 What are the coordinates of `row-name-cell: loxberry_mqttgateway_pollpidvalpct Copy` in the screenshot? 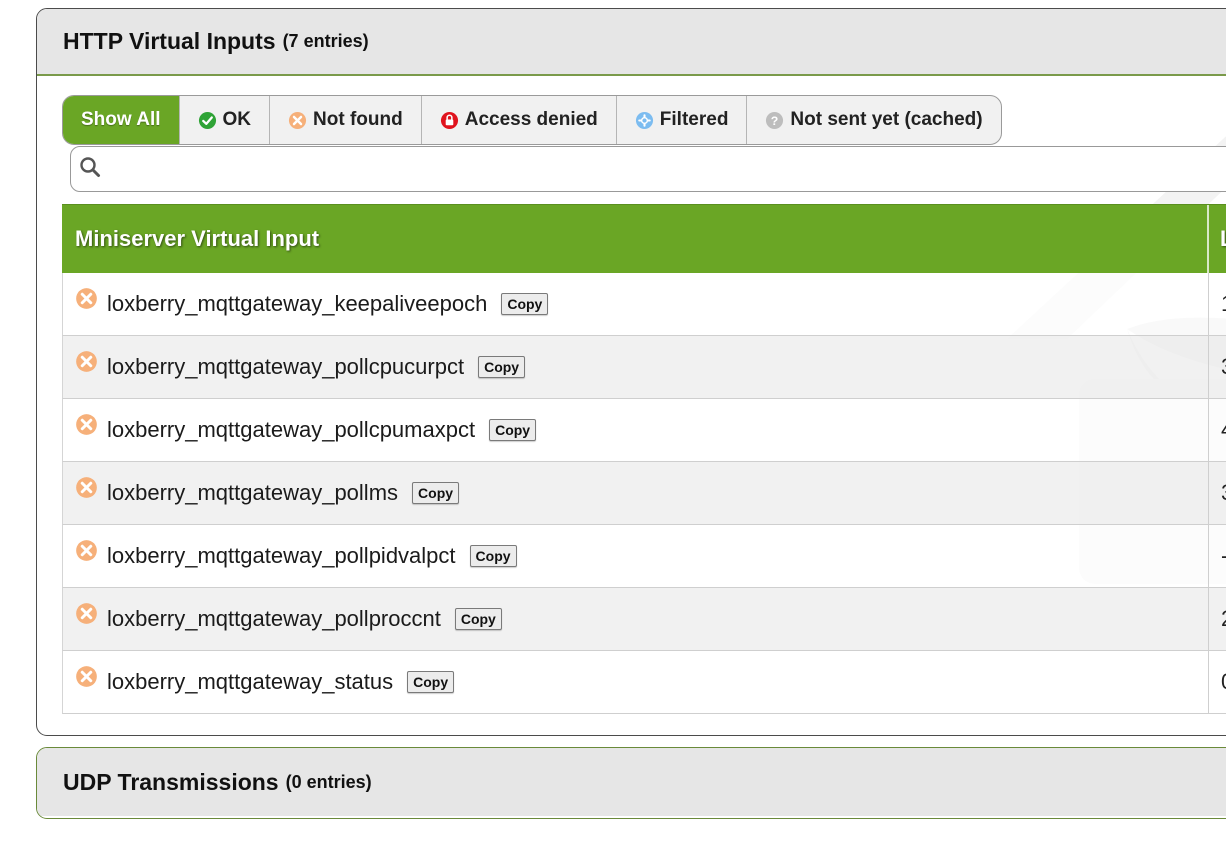 It's located at (312, 556).